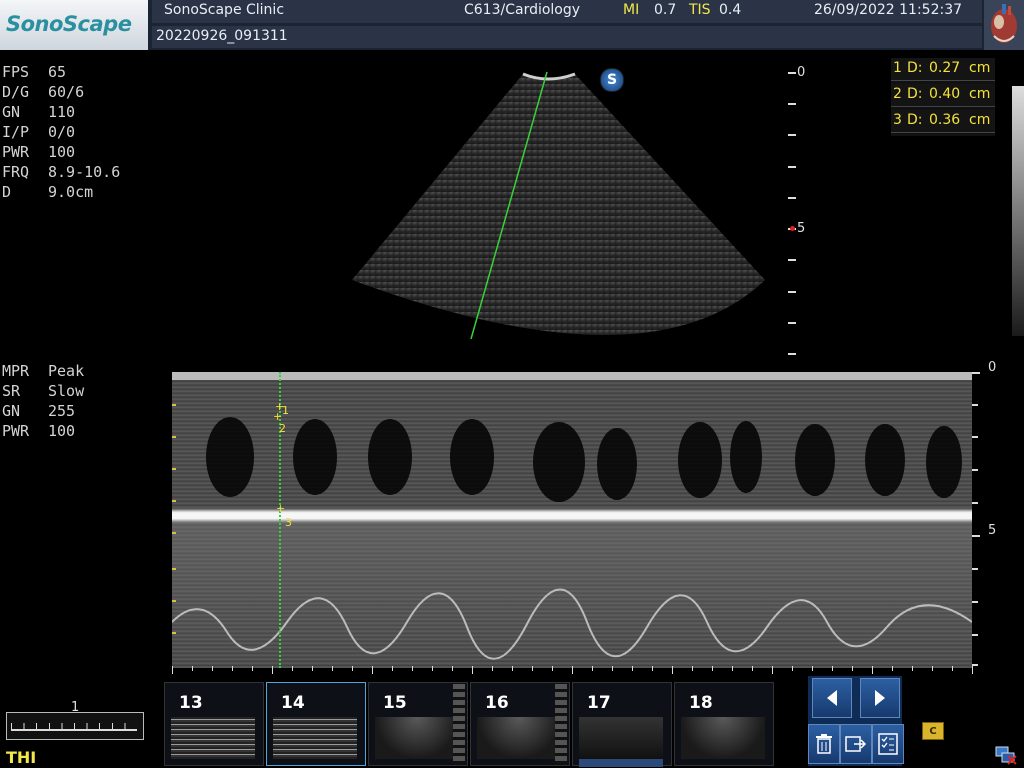  What do you see at coordinates (631, 10) in the screenshot?
I see `mi-label: MI` at bounding box center [631, 10].